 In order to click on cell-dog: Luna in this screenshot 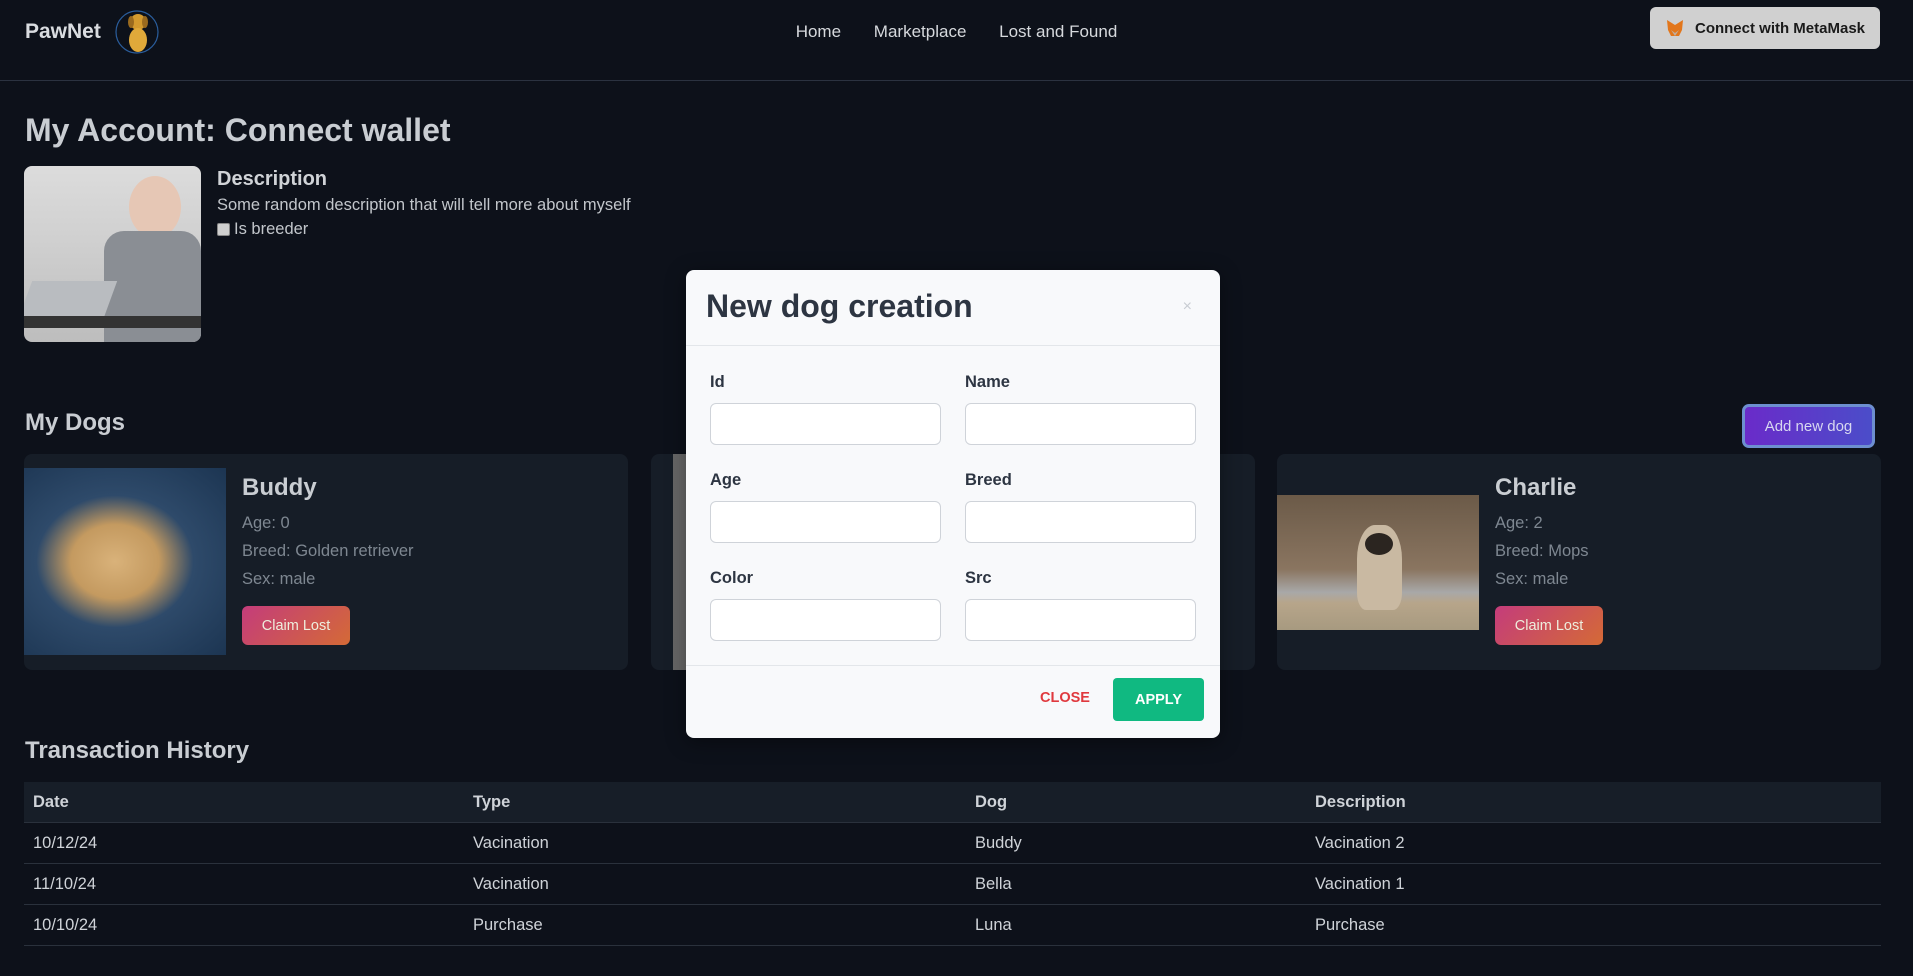, I will do `click(993, 925)`.